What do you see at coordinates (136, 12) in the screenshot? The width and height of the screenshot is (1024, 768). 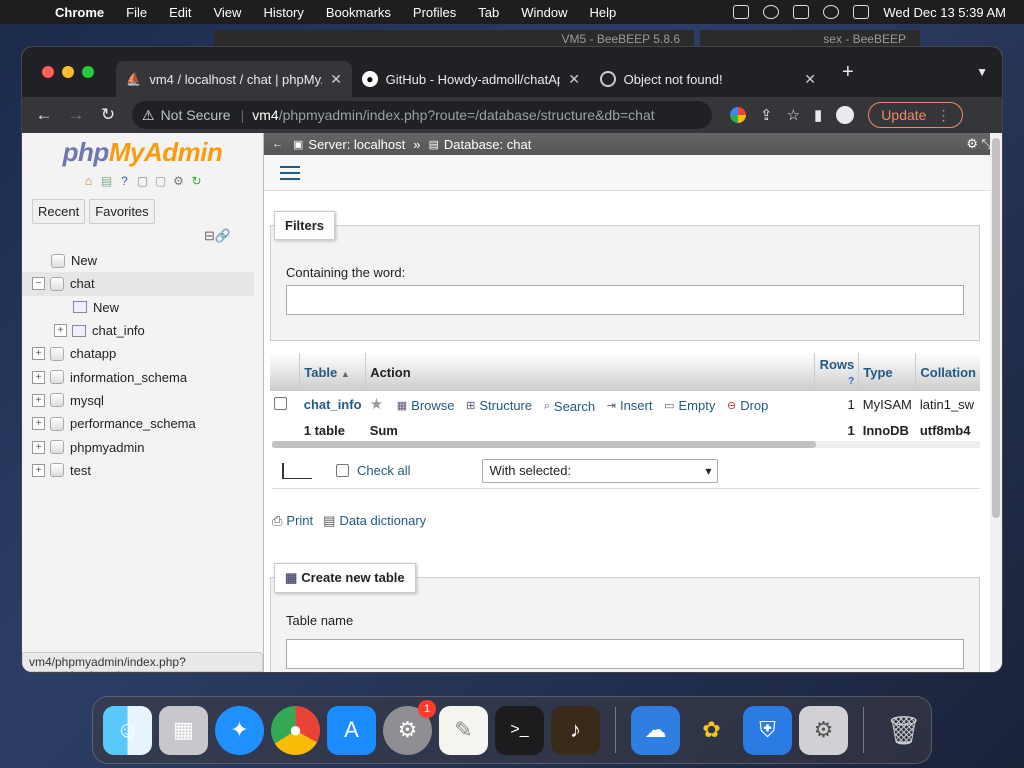 I see `menu-file: File` at bounding box center [136, 12].